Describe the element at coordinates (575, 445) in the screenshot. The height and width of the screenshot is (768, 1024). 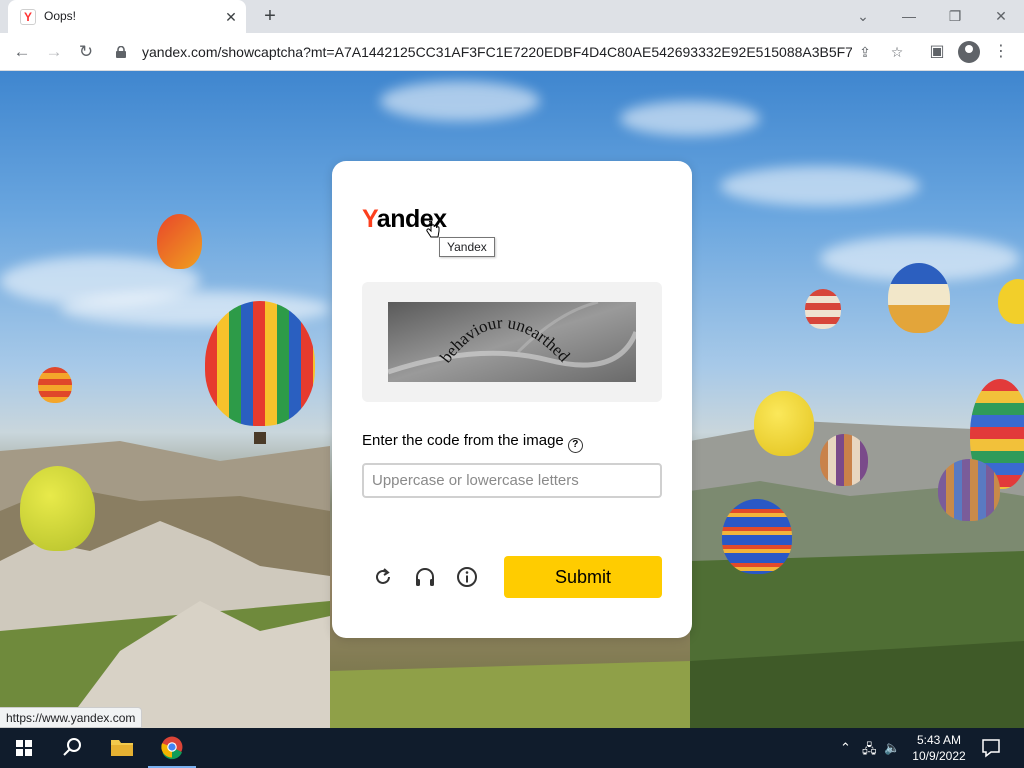
I see `help-icon: ?` at that location.